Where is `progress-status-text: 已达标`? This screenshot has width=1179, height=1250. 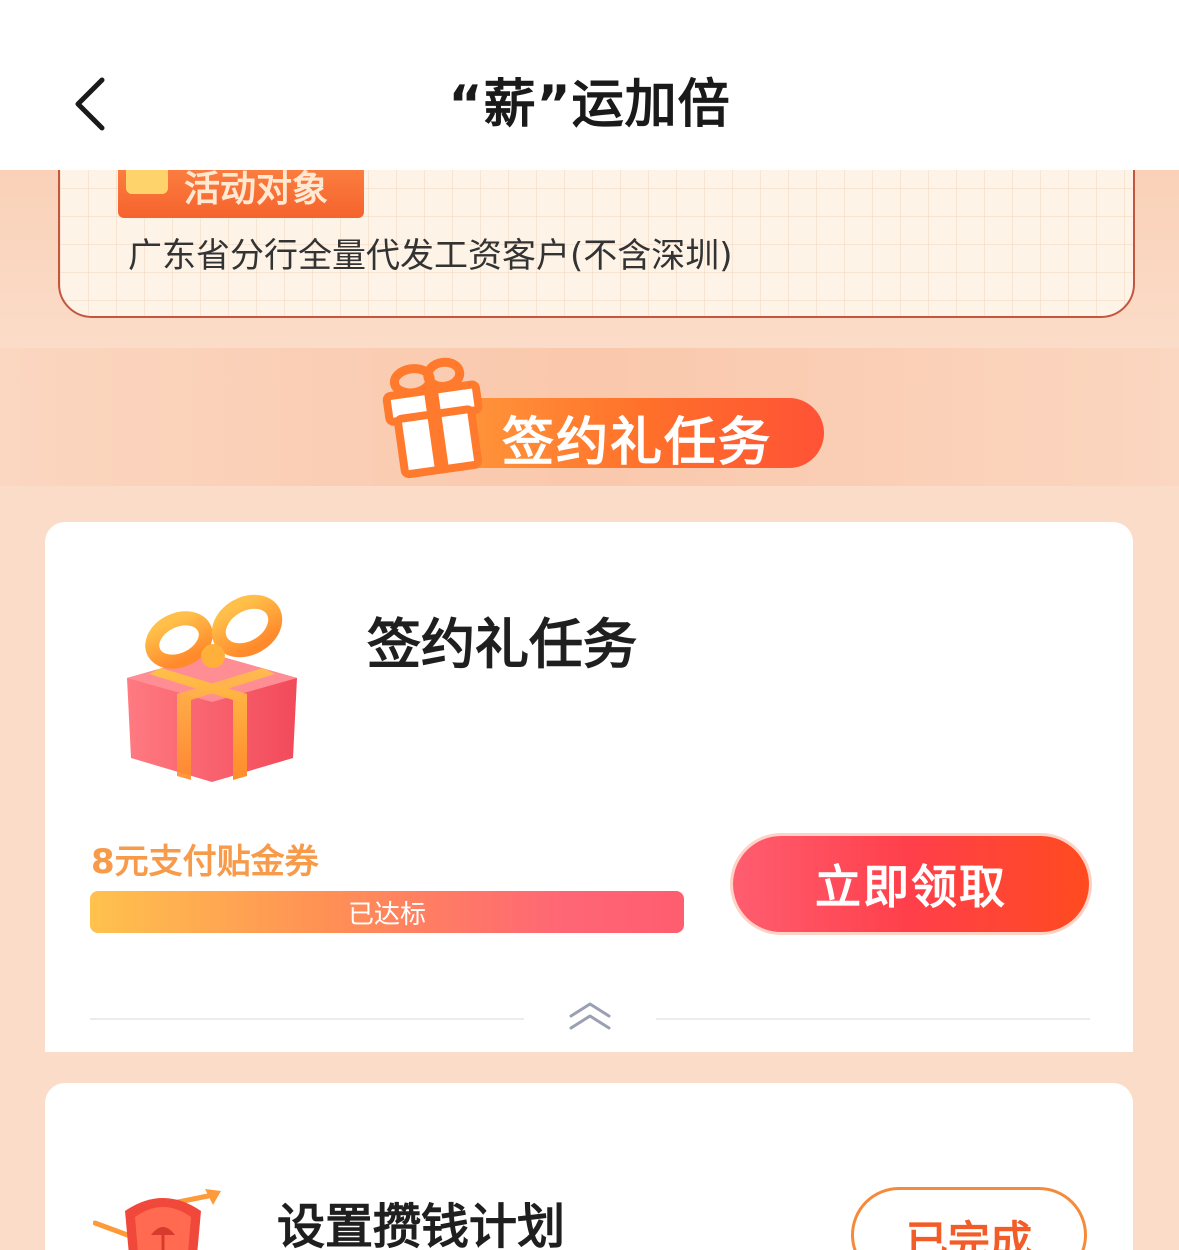 progress-status-text: 已达标 is located at coordinates (386, 914).